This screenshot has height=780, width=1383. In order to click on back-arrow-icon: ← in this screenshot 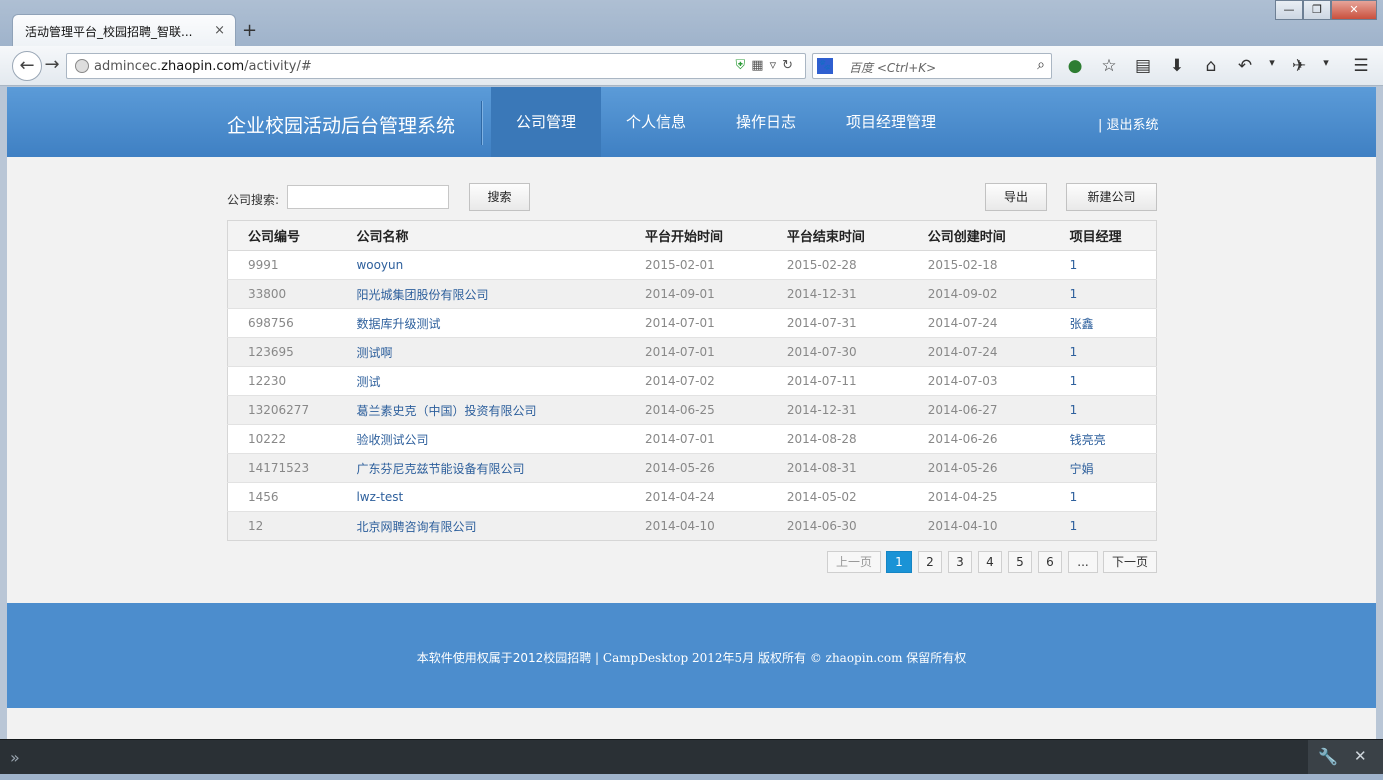, I will do `click(27, 66)`.